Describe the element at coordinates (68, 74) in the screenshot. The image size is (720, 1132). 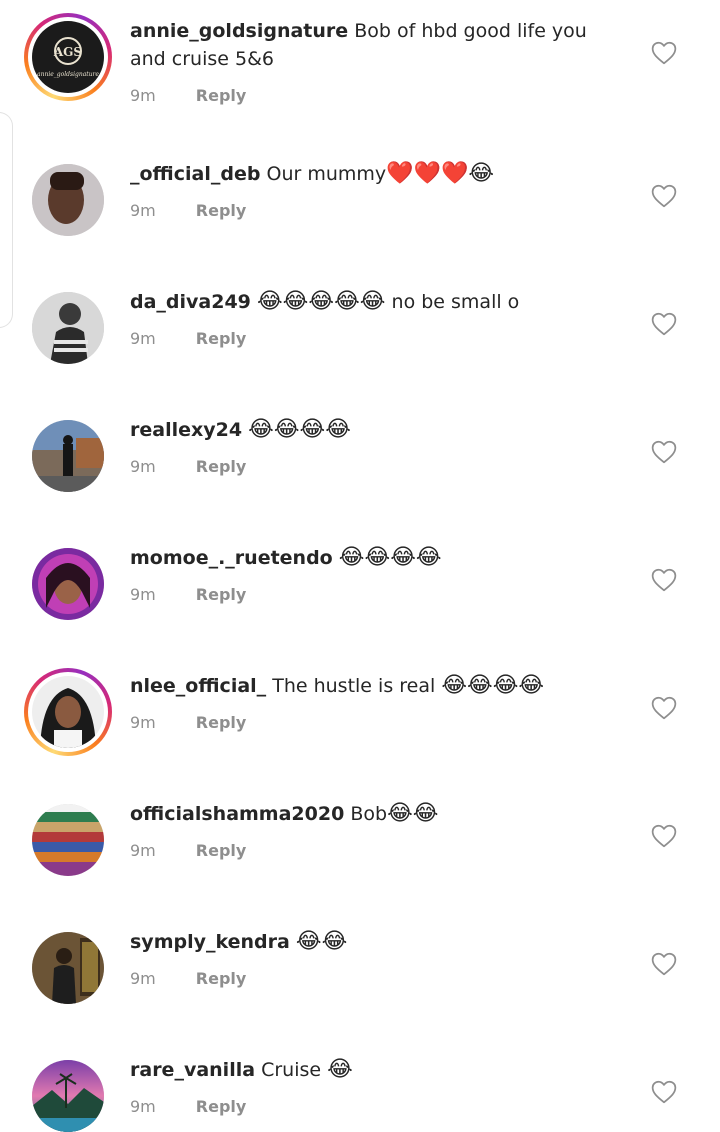
I see `avatar-logo-text: annie_goldsignature` at that location.